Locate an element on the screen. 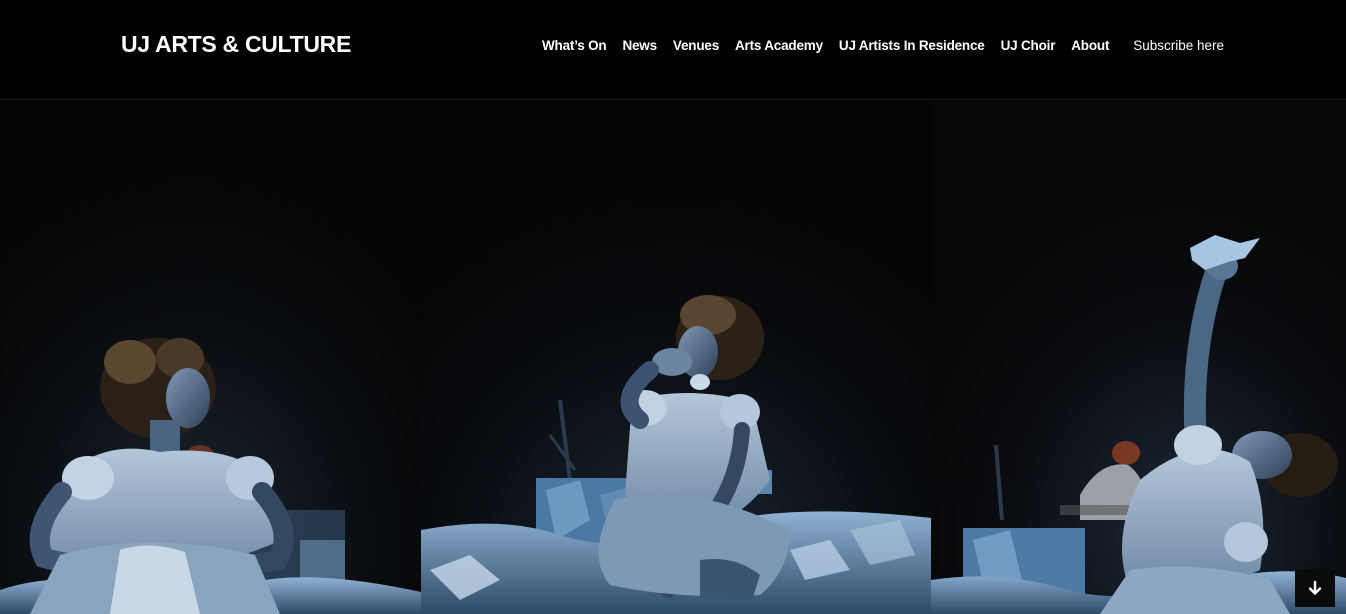  subscribe-link: Subscribe here is located at coordinates (1178, 45).